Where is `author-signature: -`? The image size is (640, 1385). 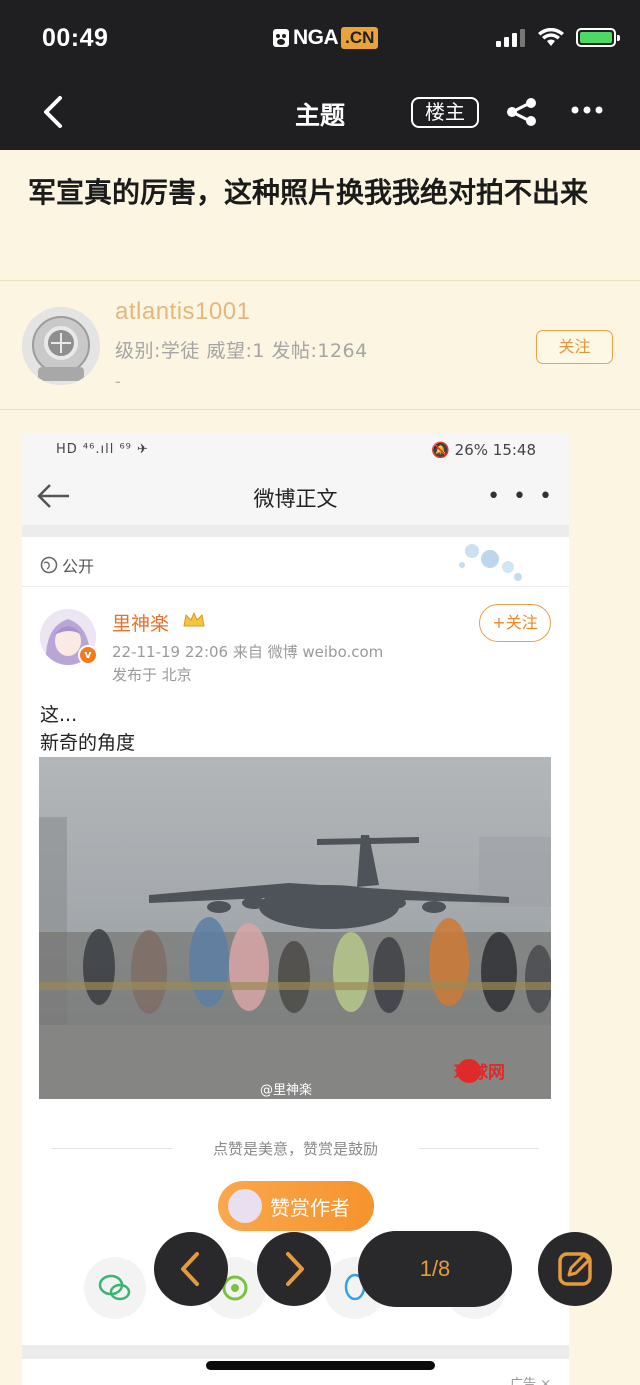 author-signature: - is located at coordinates (118, 381).